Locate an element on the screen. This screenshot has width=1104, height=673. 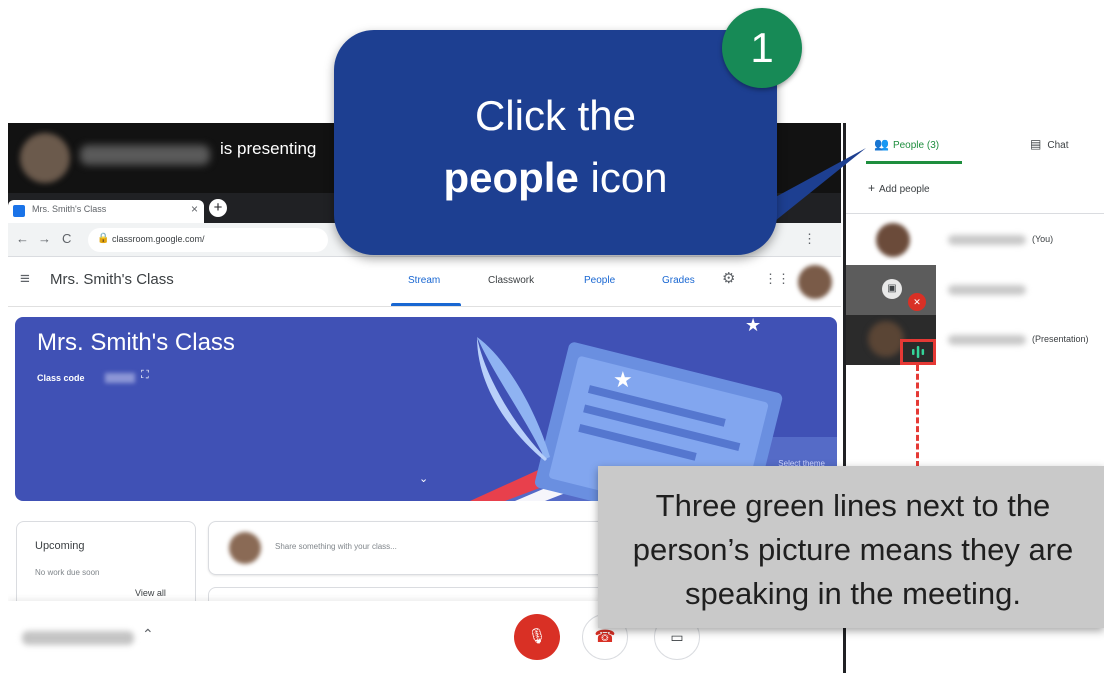
classroom-favicon-icon is located at coordinates (19, 211).